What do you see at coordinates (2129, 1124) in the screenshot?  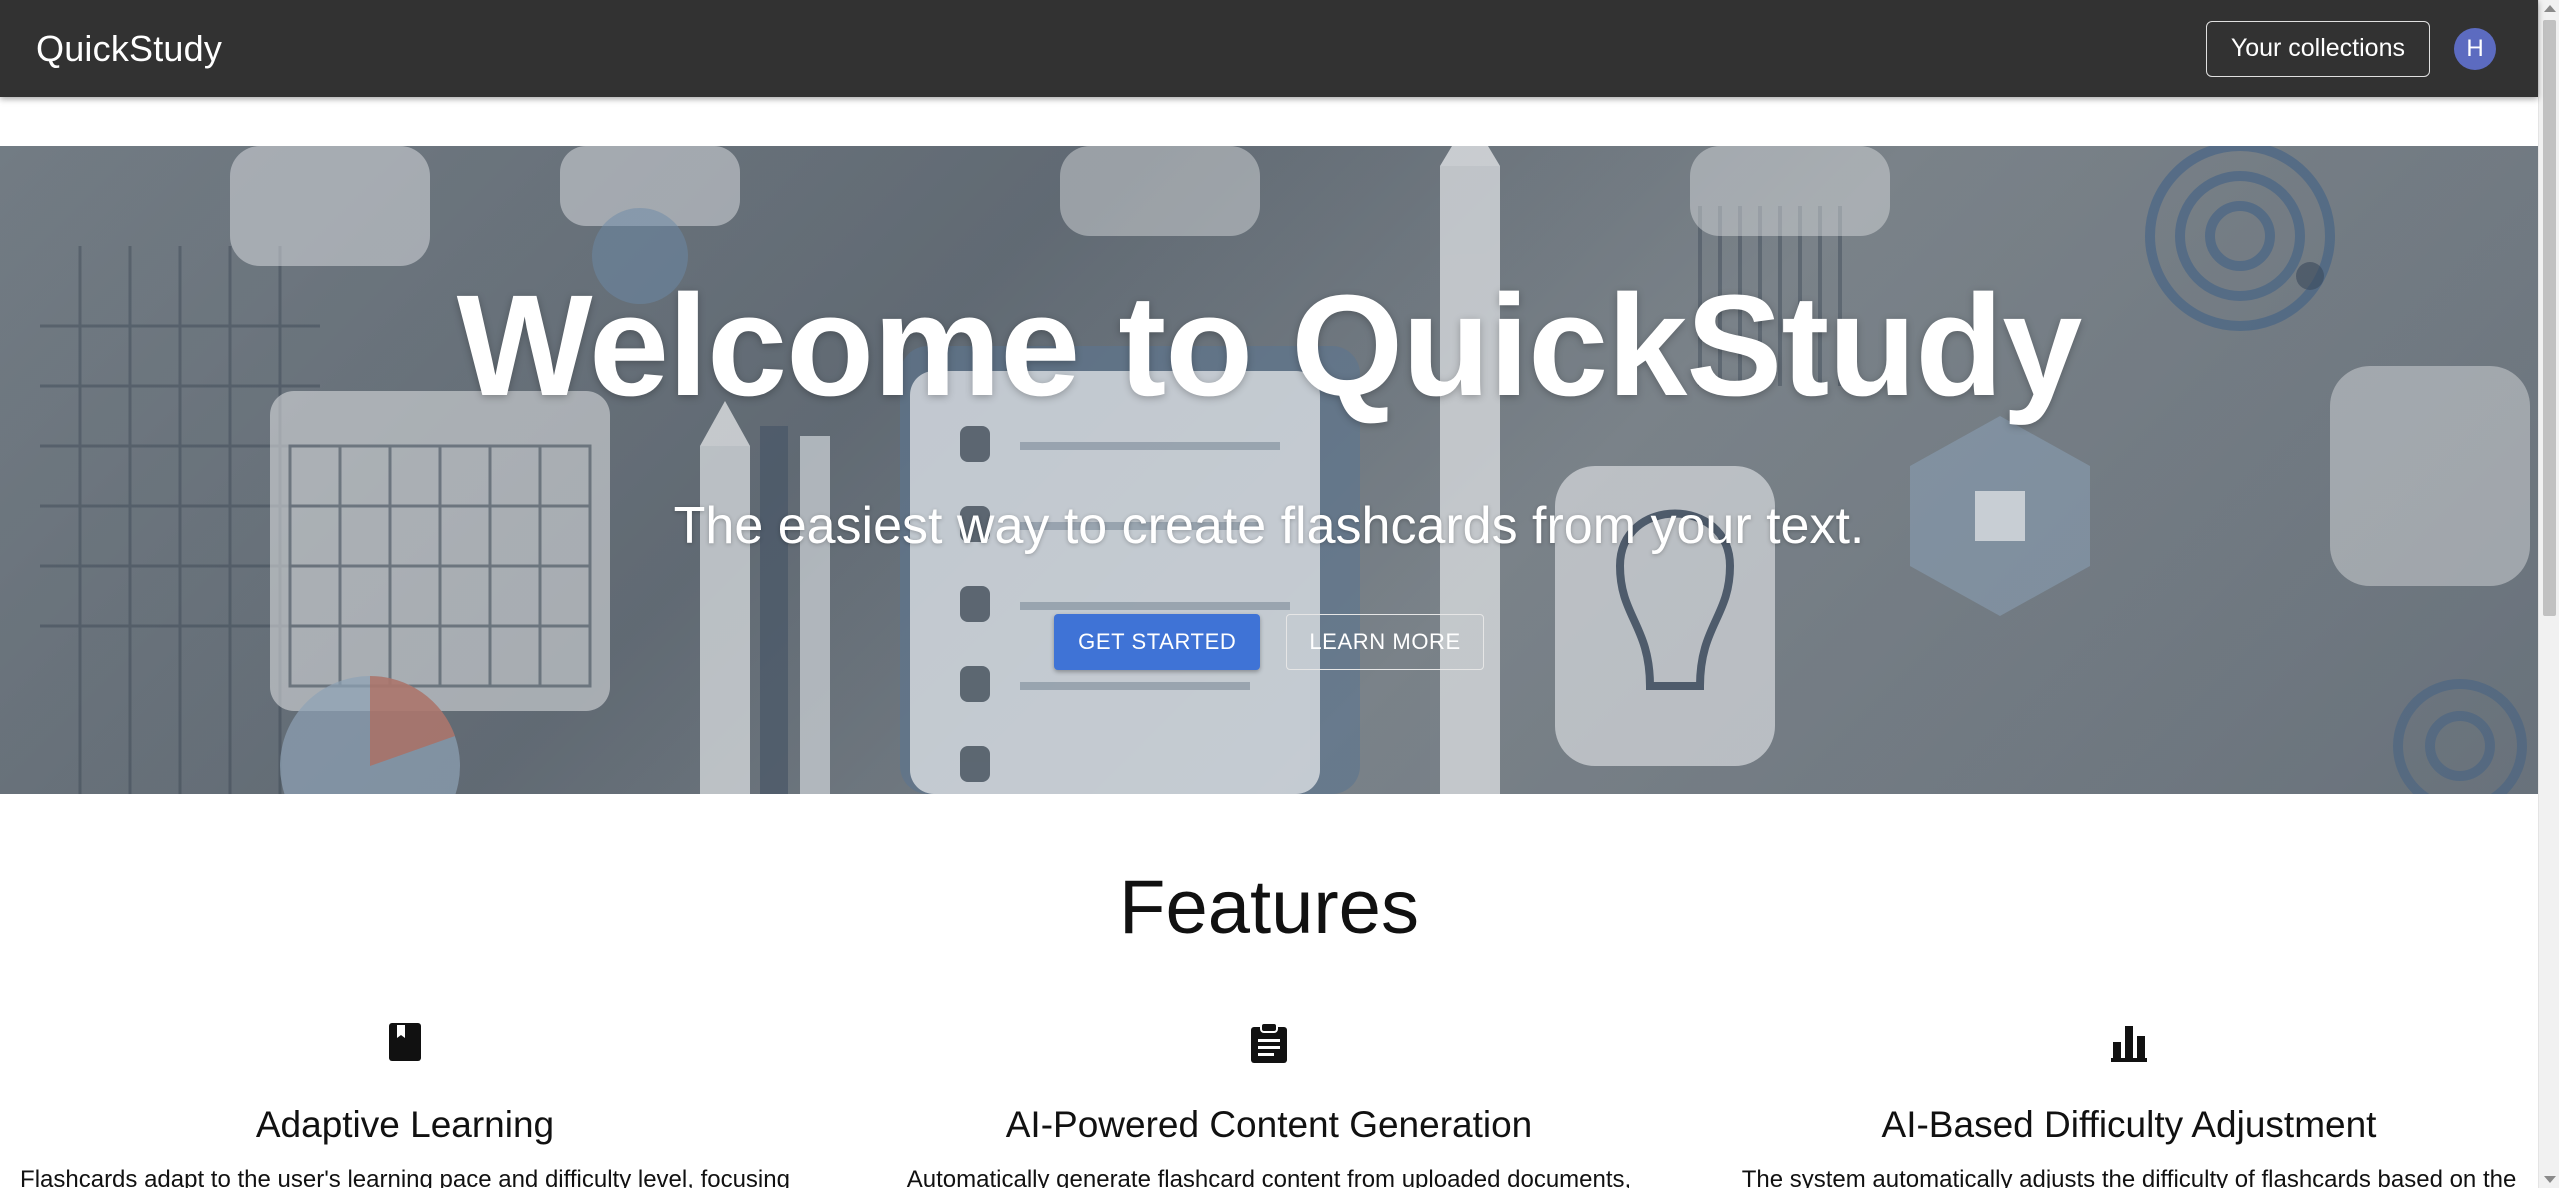 I see `feature-title: AI-Based Difficulty Adjustment` at bounding box center [2129, 1124].